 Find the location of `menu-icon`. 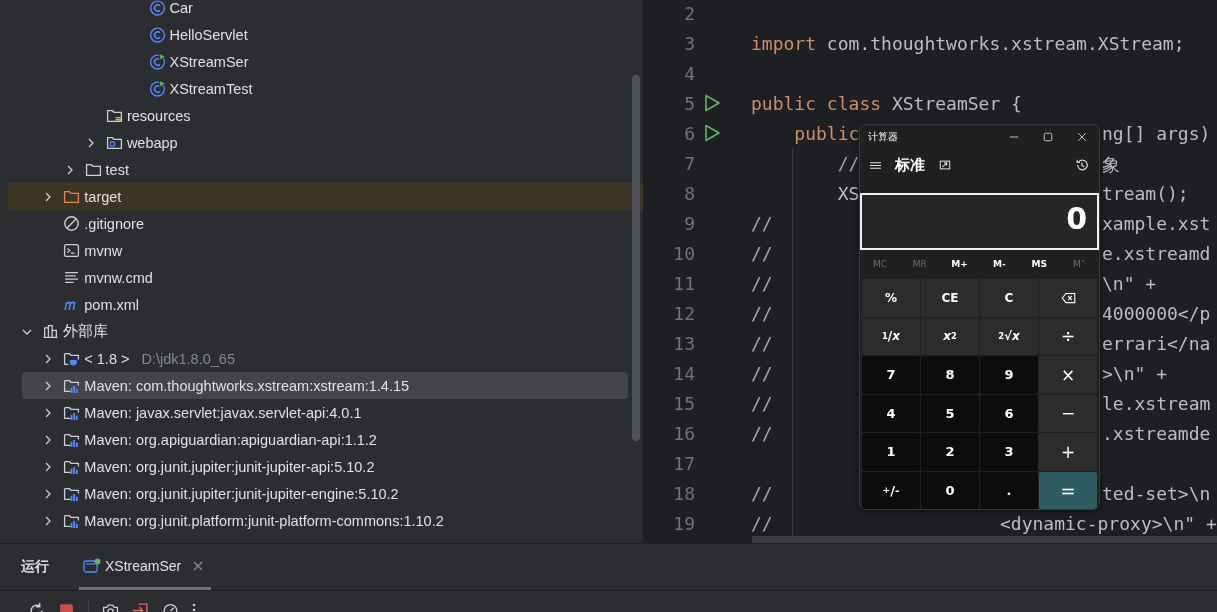

menu-icon is located at coordinates (875, 165).